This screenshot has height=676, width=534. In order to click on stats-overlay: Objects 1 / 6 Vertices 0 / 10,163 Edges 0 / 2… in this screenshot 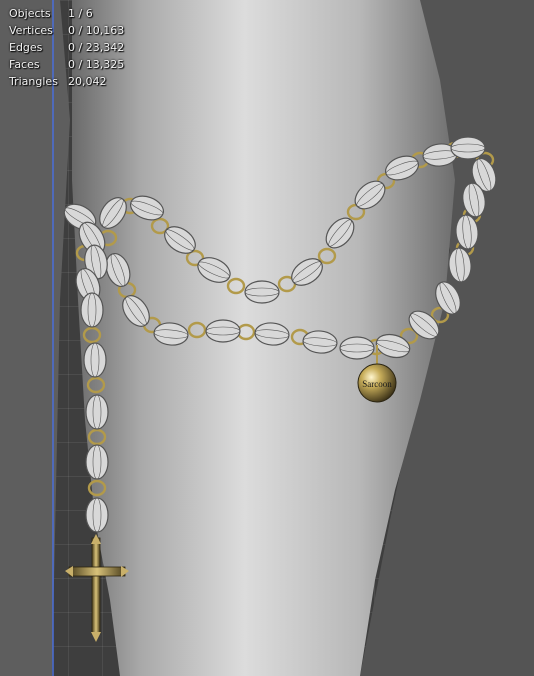, I will do `click(66, 47)`.